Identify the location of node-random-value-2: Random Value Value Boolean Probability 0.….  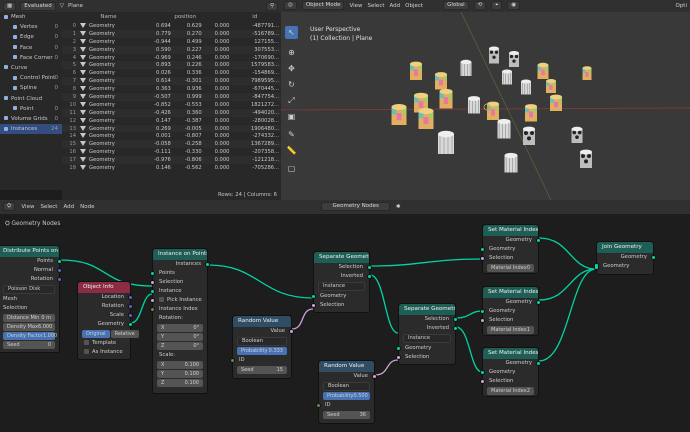
(346, 392).